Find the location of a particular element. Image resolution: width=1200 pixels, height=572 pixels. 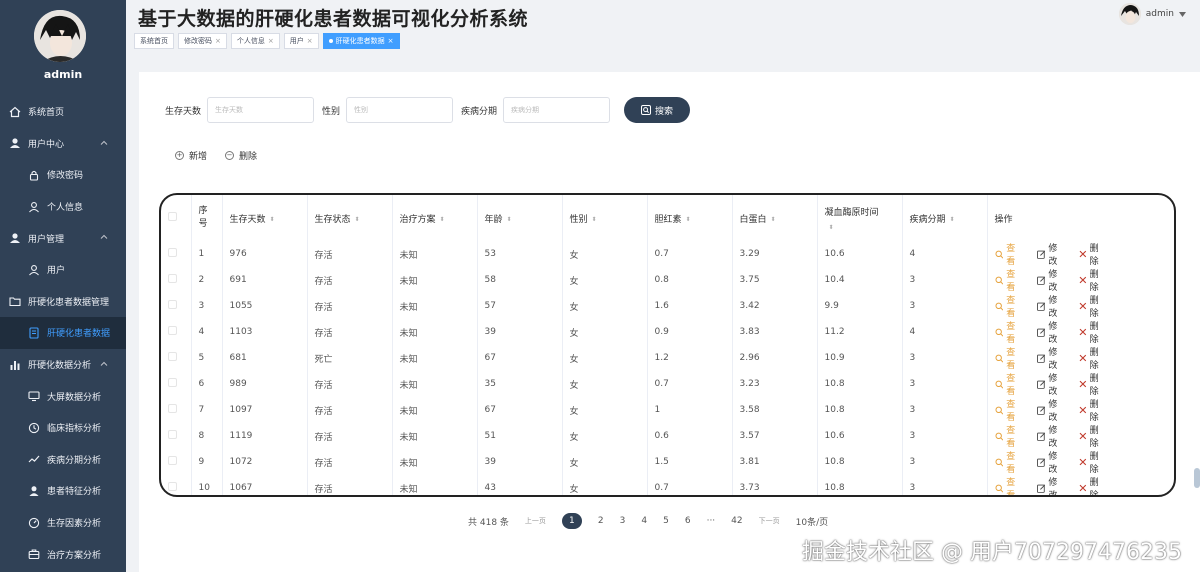

select-all-checkbox is located at coordinates (172, 216).